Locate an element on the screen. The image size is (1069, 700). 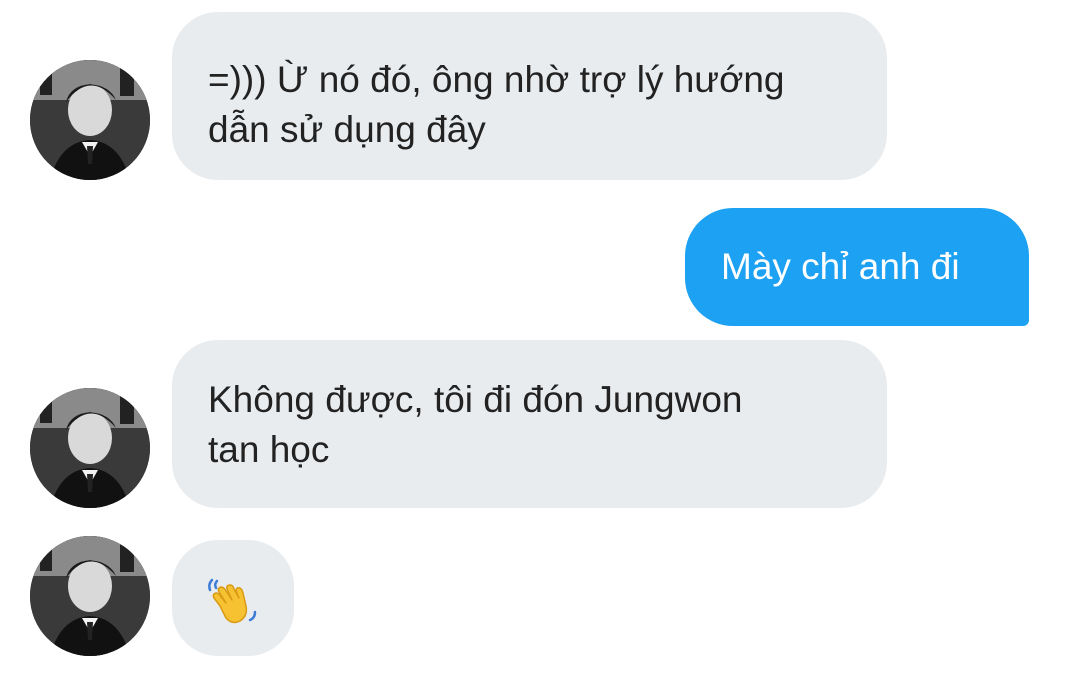
message-text: Không được, tôi đi đón Jungwon is located at coordinates (475, 399).